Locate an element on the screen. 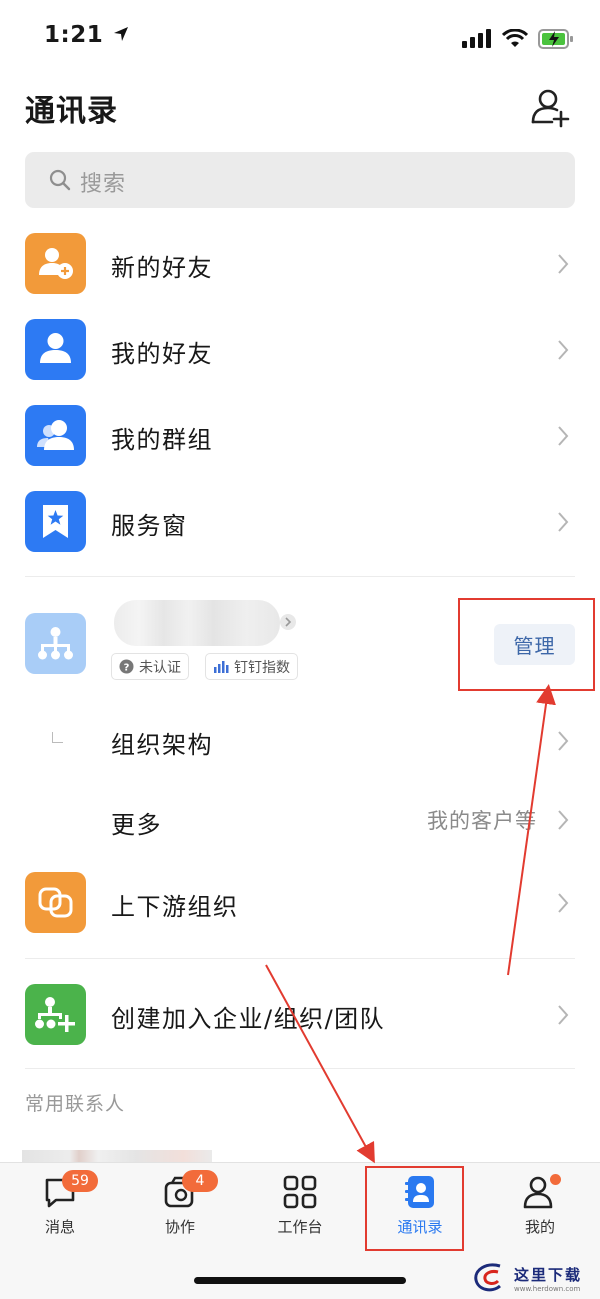  row-label: 我的好友 is located at coordinates (162, 354).